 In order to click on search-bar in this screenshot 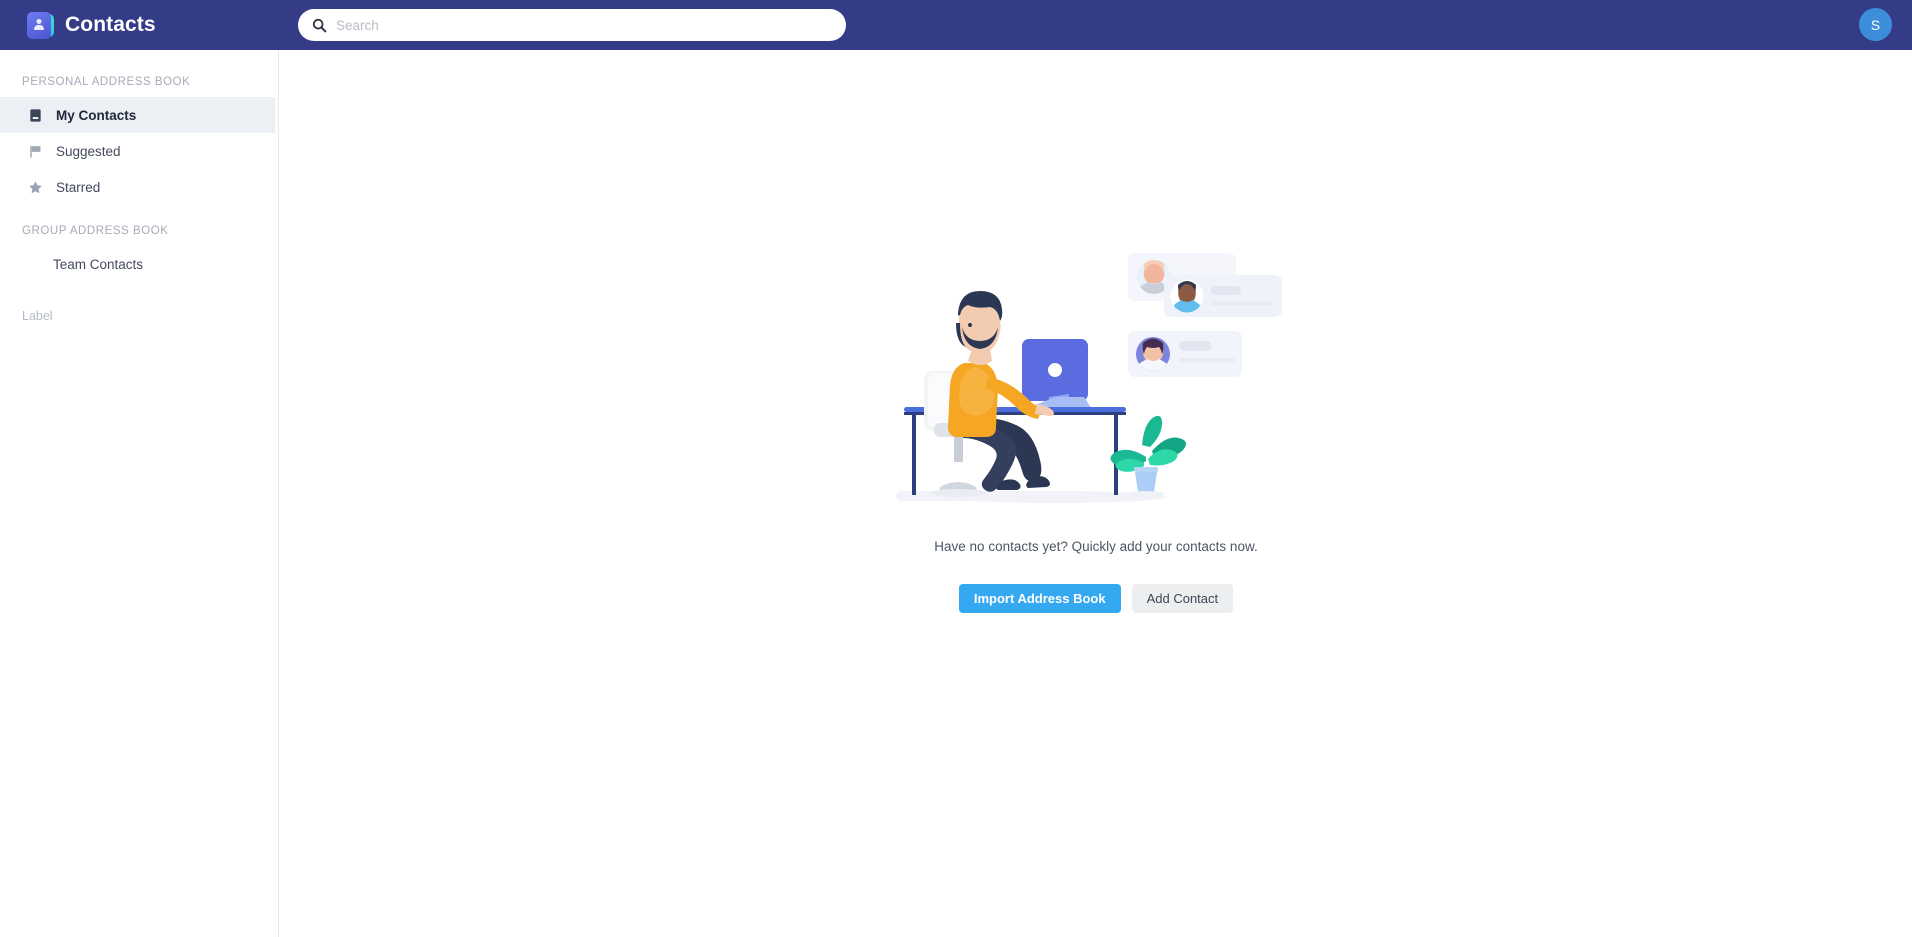, I will do `click(572, 25)`.